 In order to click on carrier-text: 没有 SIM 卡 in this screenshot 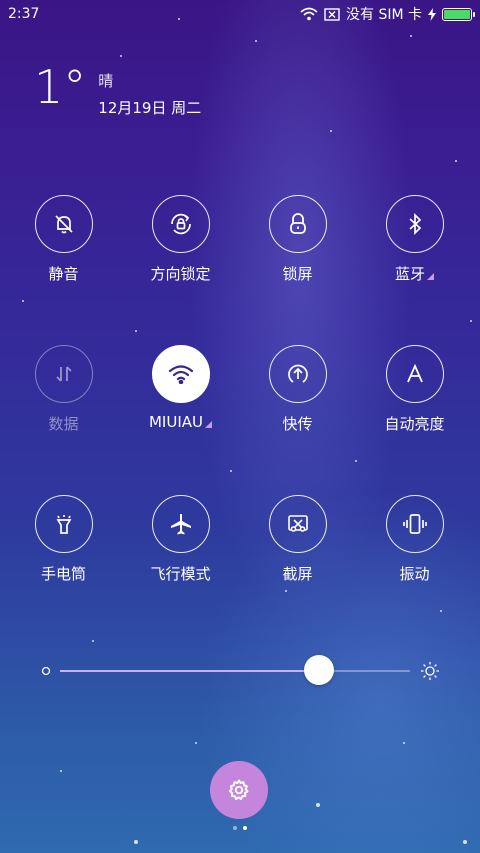, I will do `click(384, 15)`.